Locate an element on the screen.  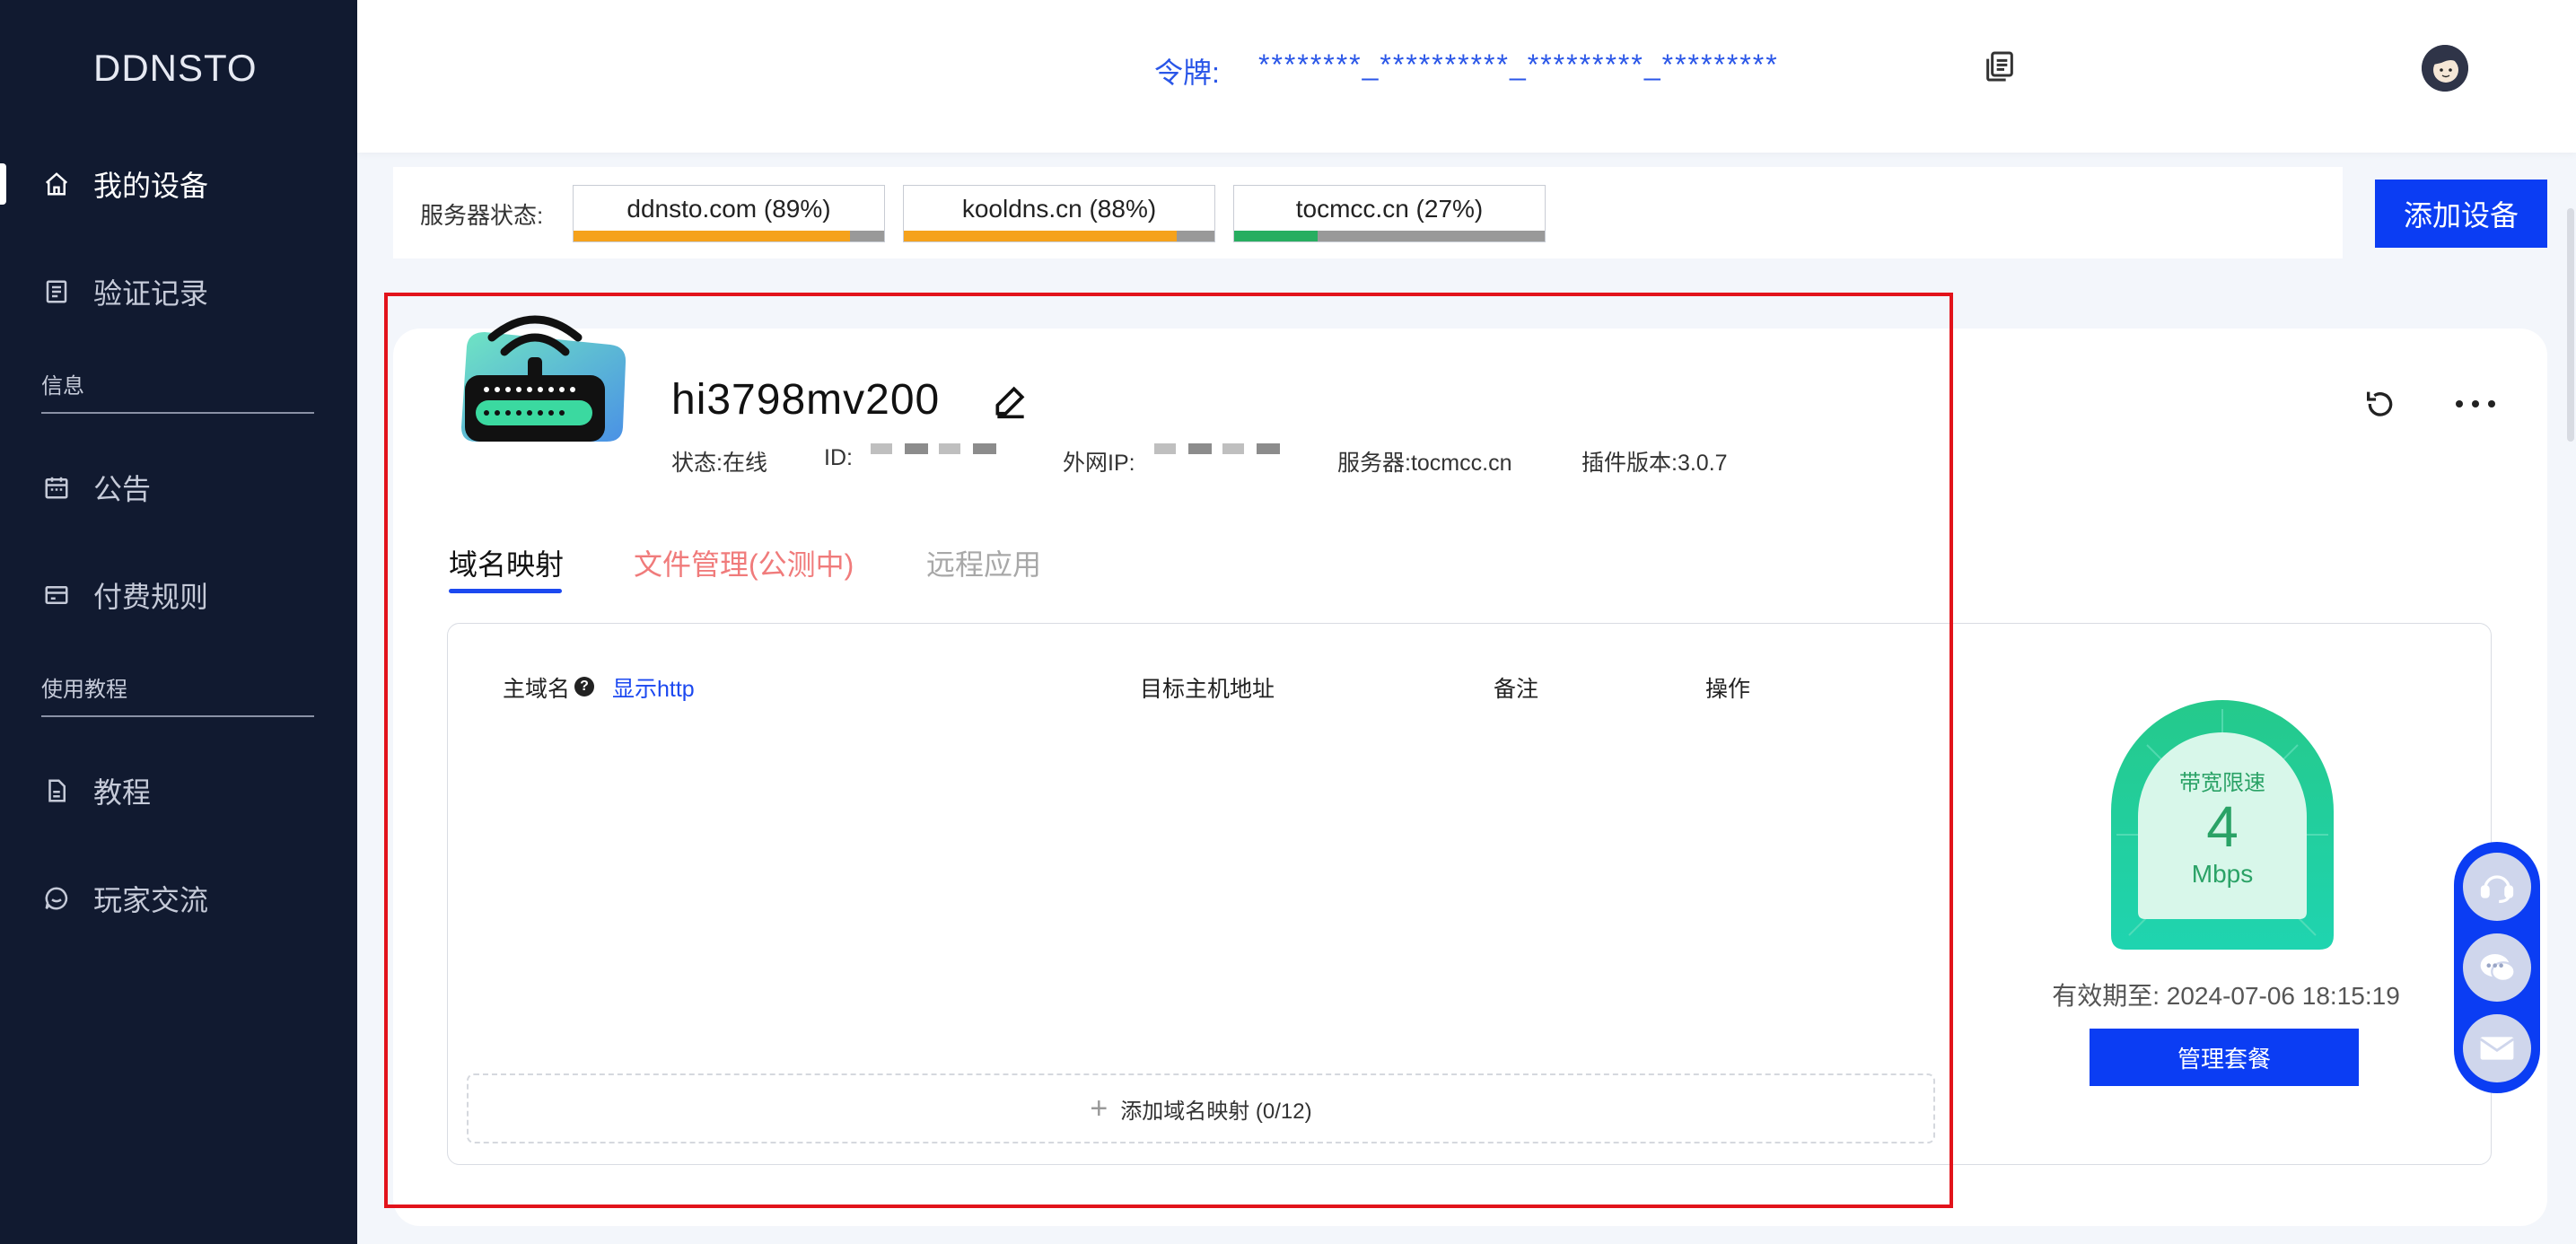
server-pill-tocmcc: tocmcc.cn (27%) is located at coordinates (1389, 214).